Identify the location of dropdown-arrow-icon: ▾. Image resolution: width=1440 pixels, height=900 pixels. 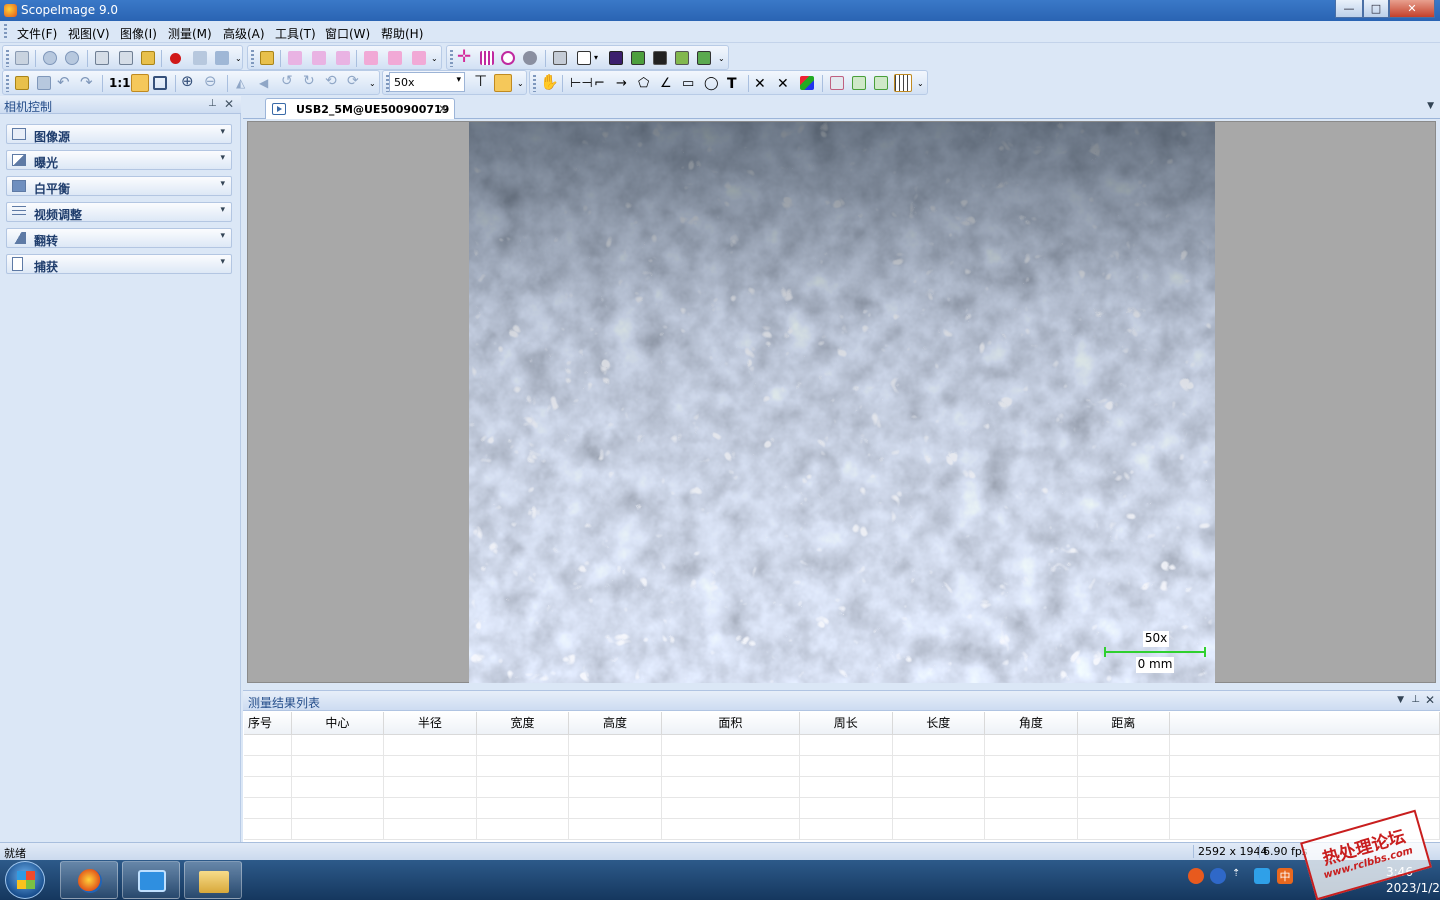
(596, 57).